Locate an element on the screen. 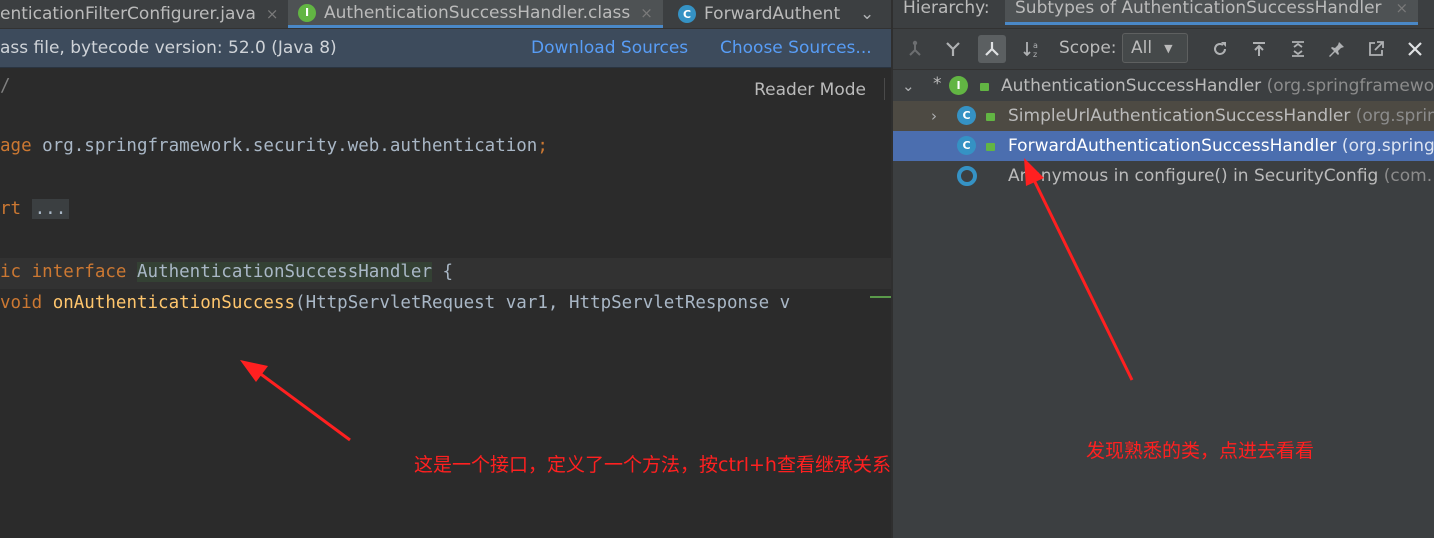  package-keyword: age is located at coordinates (16, 146).